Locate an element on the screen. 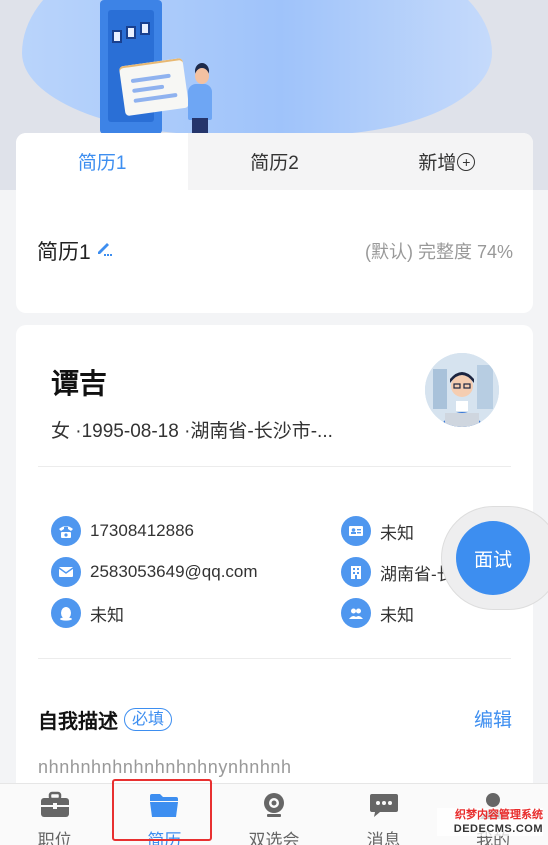 The width and height of the screenshot is (548, 845). qq-penguin-icon is located at coordinates (66, 613).